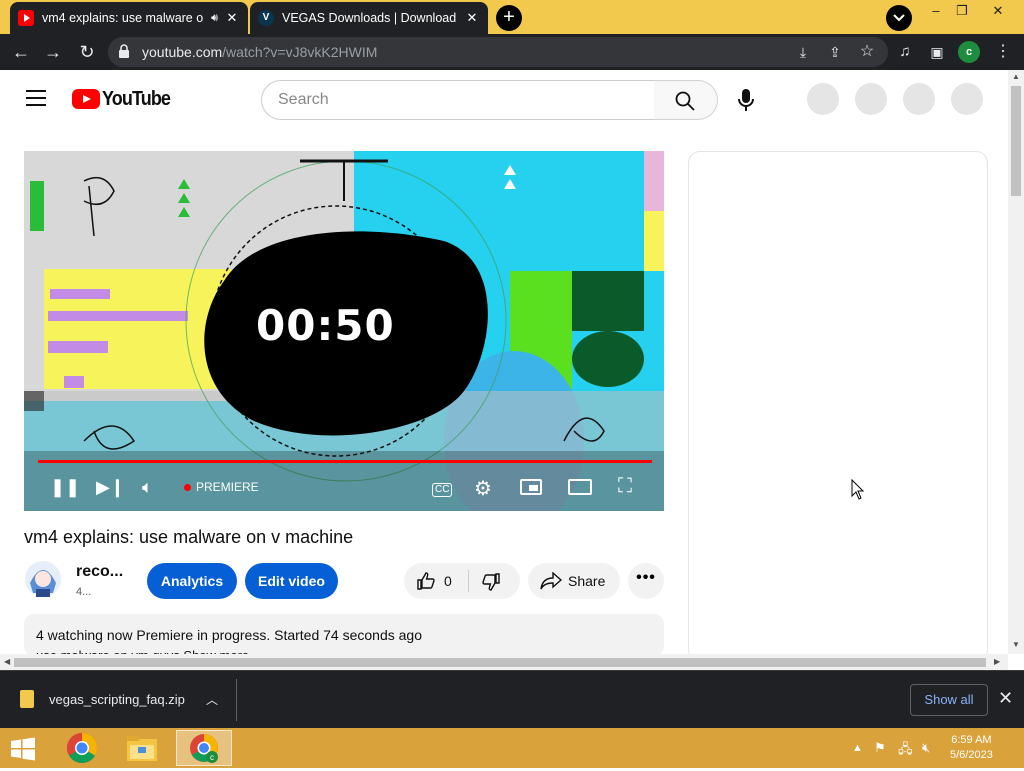  Describe the element at coordinates (147, 487) in the screenshot. I see `volume-icon: 🔈︎` at that location.